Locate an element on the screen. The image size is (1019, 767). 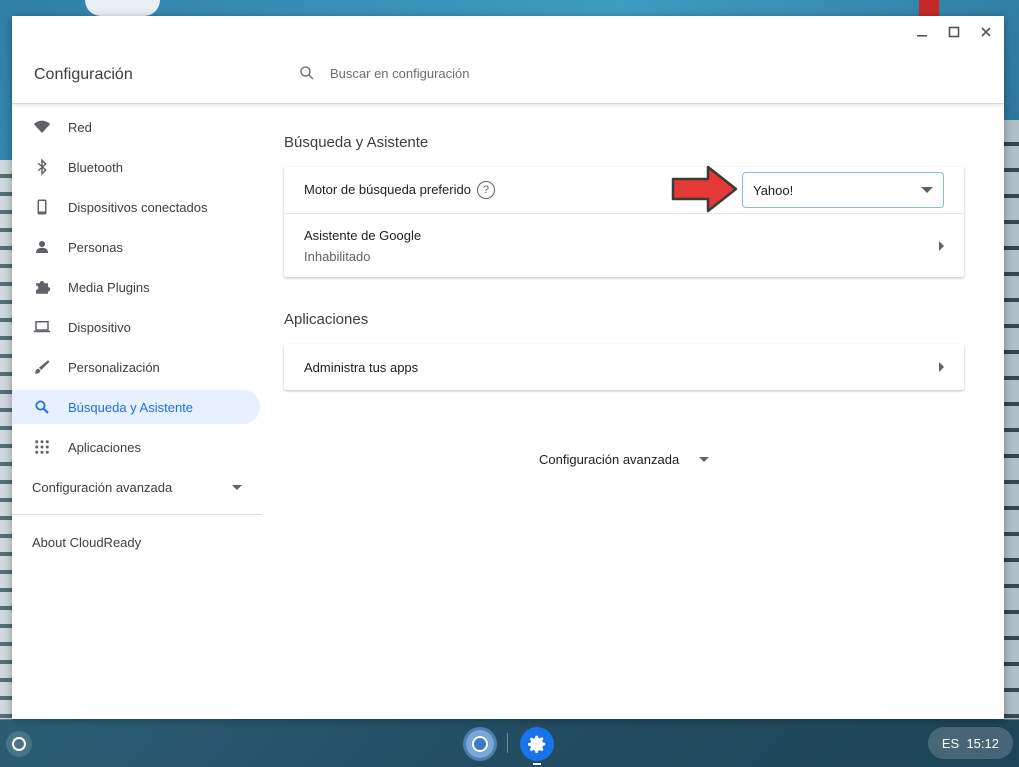
sidebar-item-label: Búsqueda y Asistente is located at coordinates (131, 407).